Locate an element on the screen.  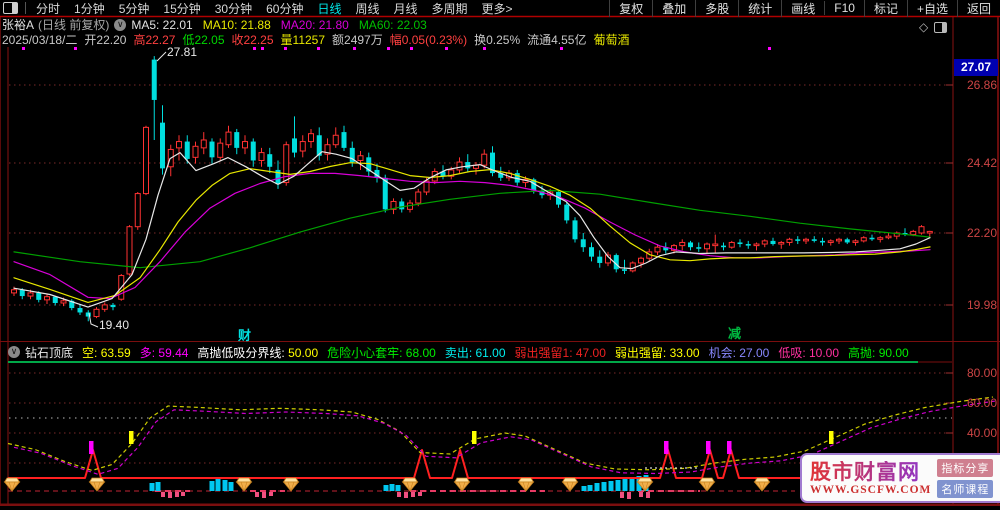
indicator-label-40.00: 40.00 is located at coordinates (981, 433).